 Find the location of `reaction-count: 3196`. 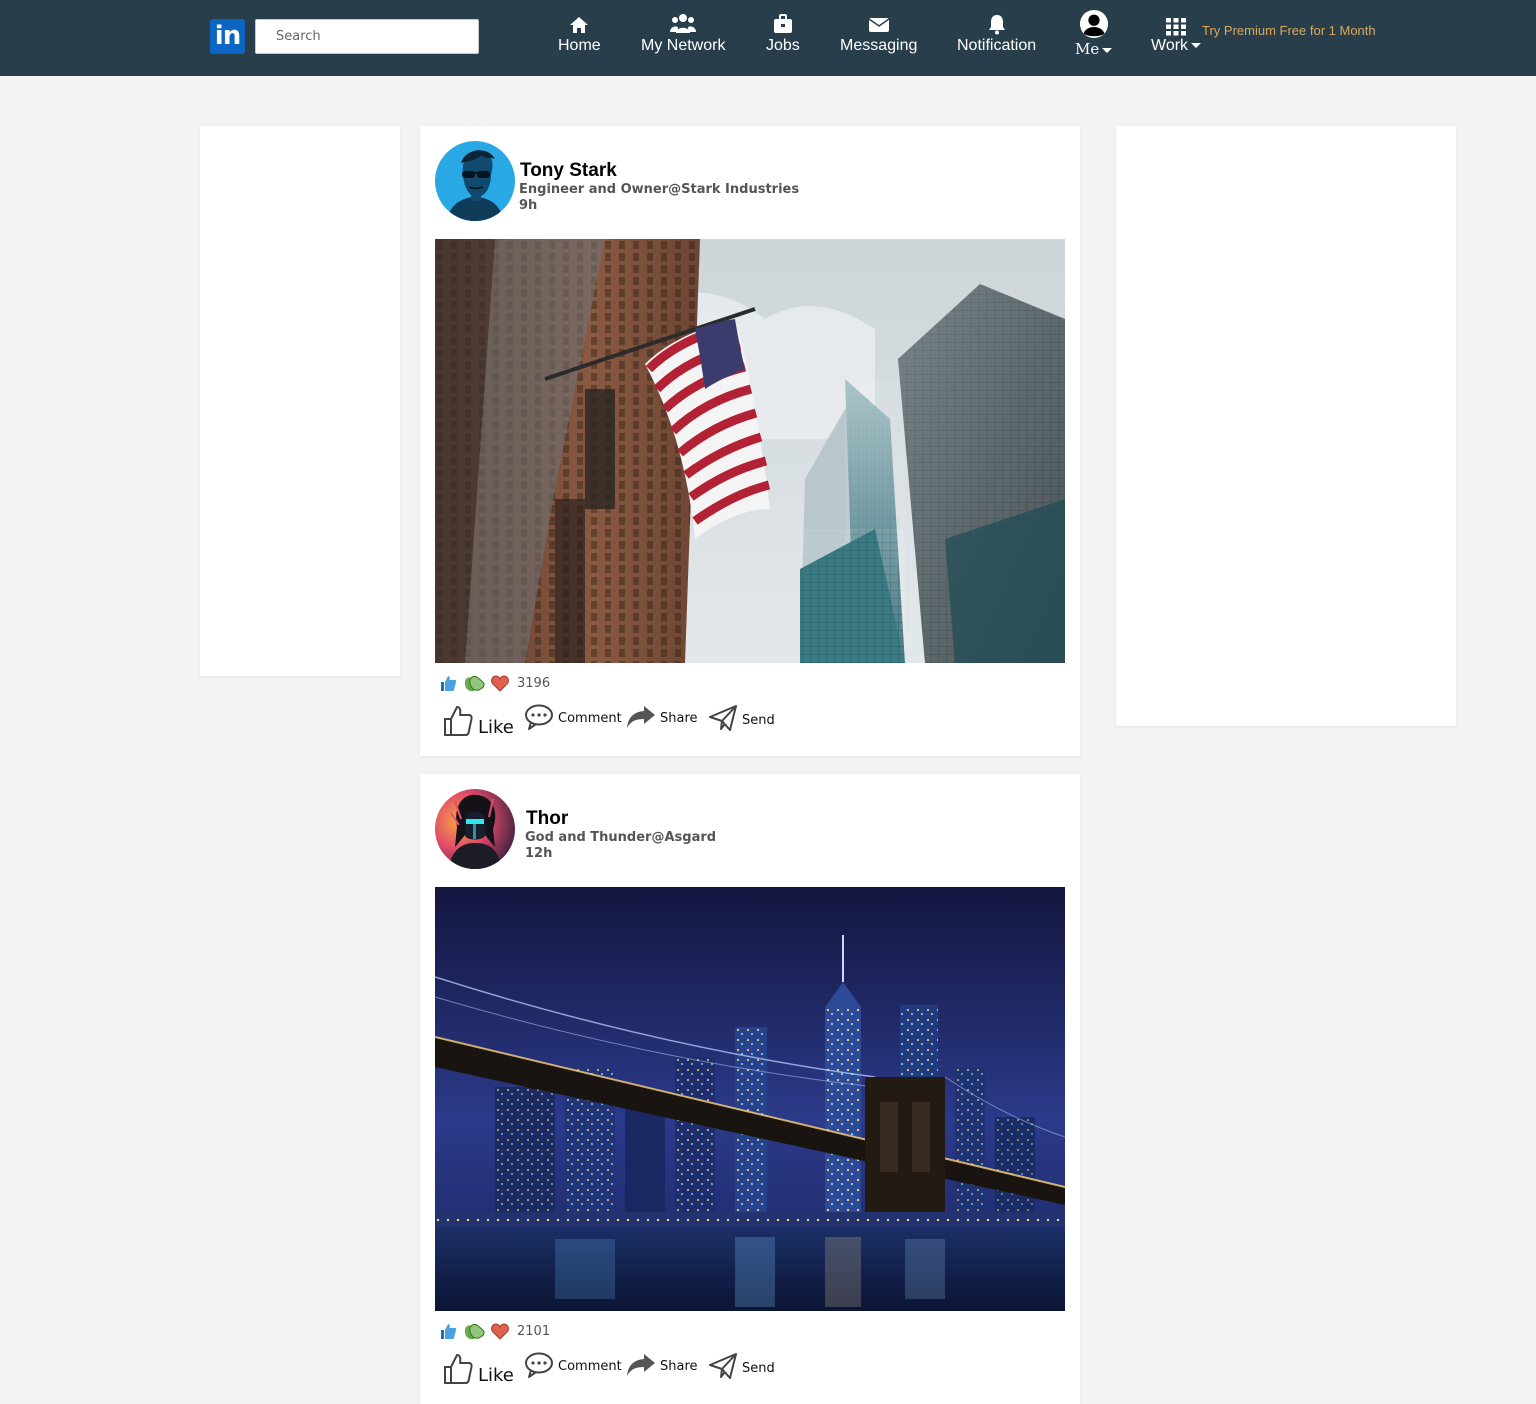

reaction-count: 3196 is located at coordinates (534, 683).